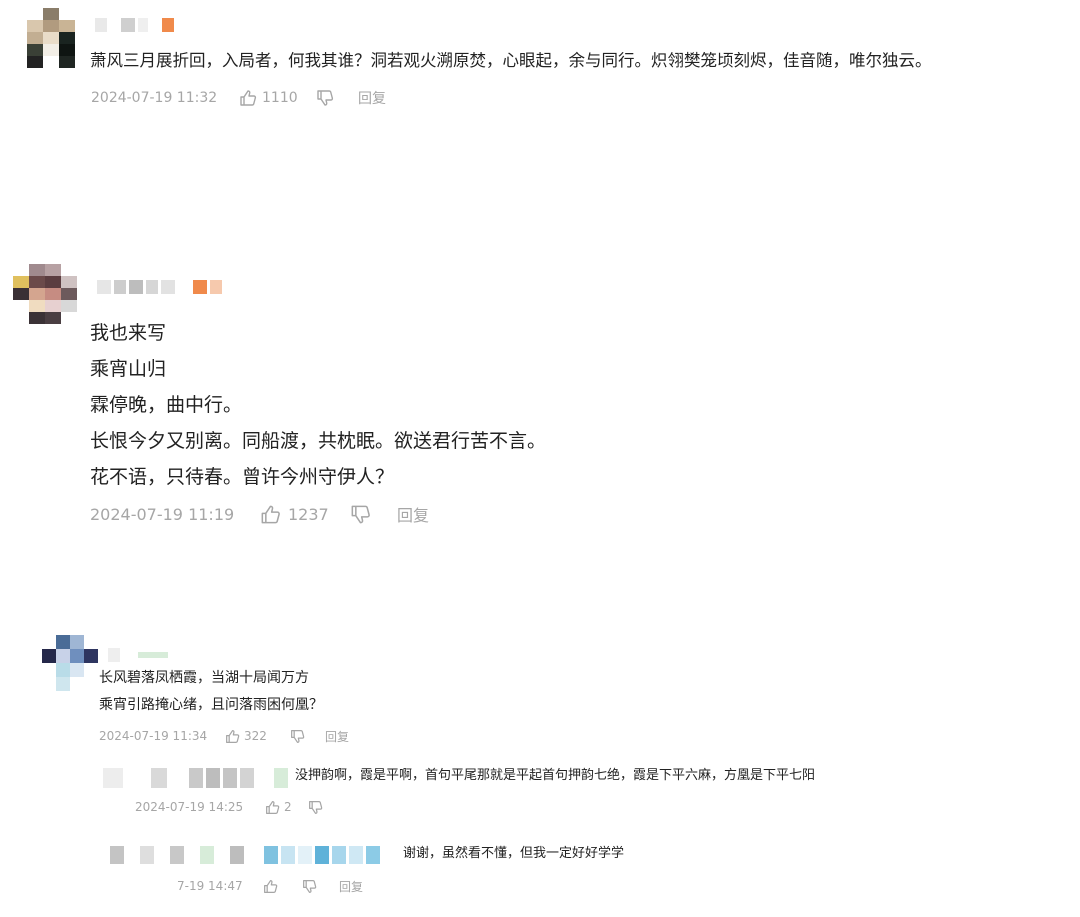 Image resolution: width=1080 pixels, height=917 pixels. What do you see at coordinates (166, 405) in the screenshot?
I see `comment-line: 霖停晚，曲中行。` at bounding box center [166, 405].